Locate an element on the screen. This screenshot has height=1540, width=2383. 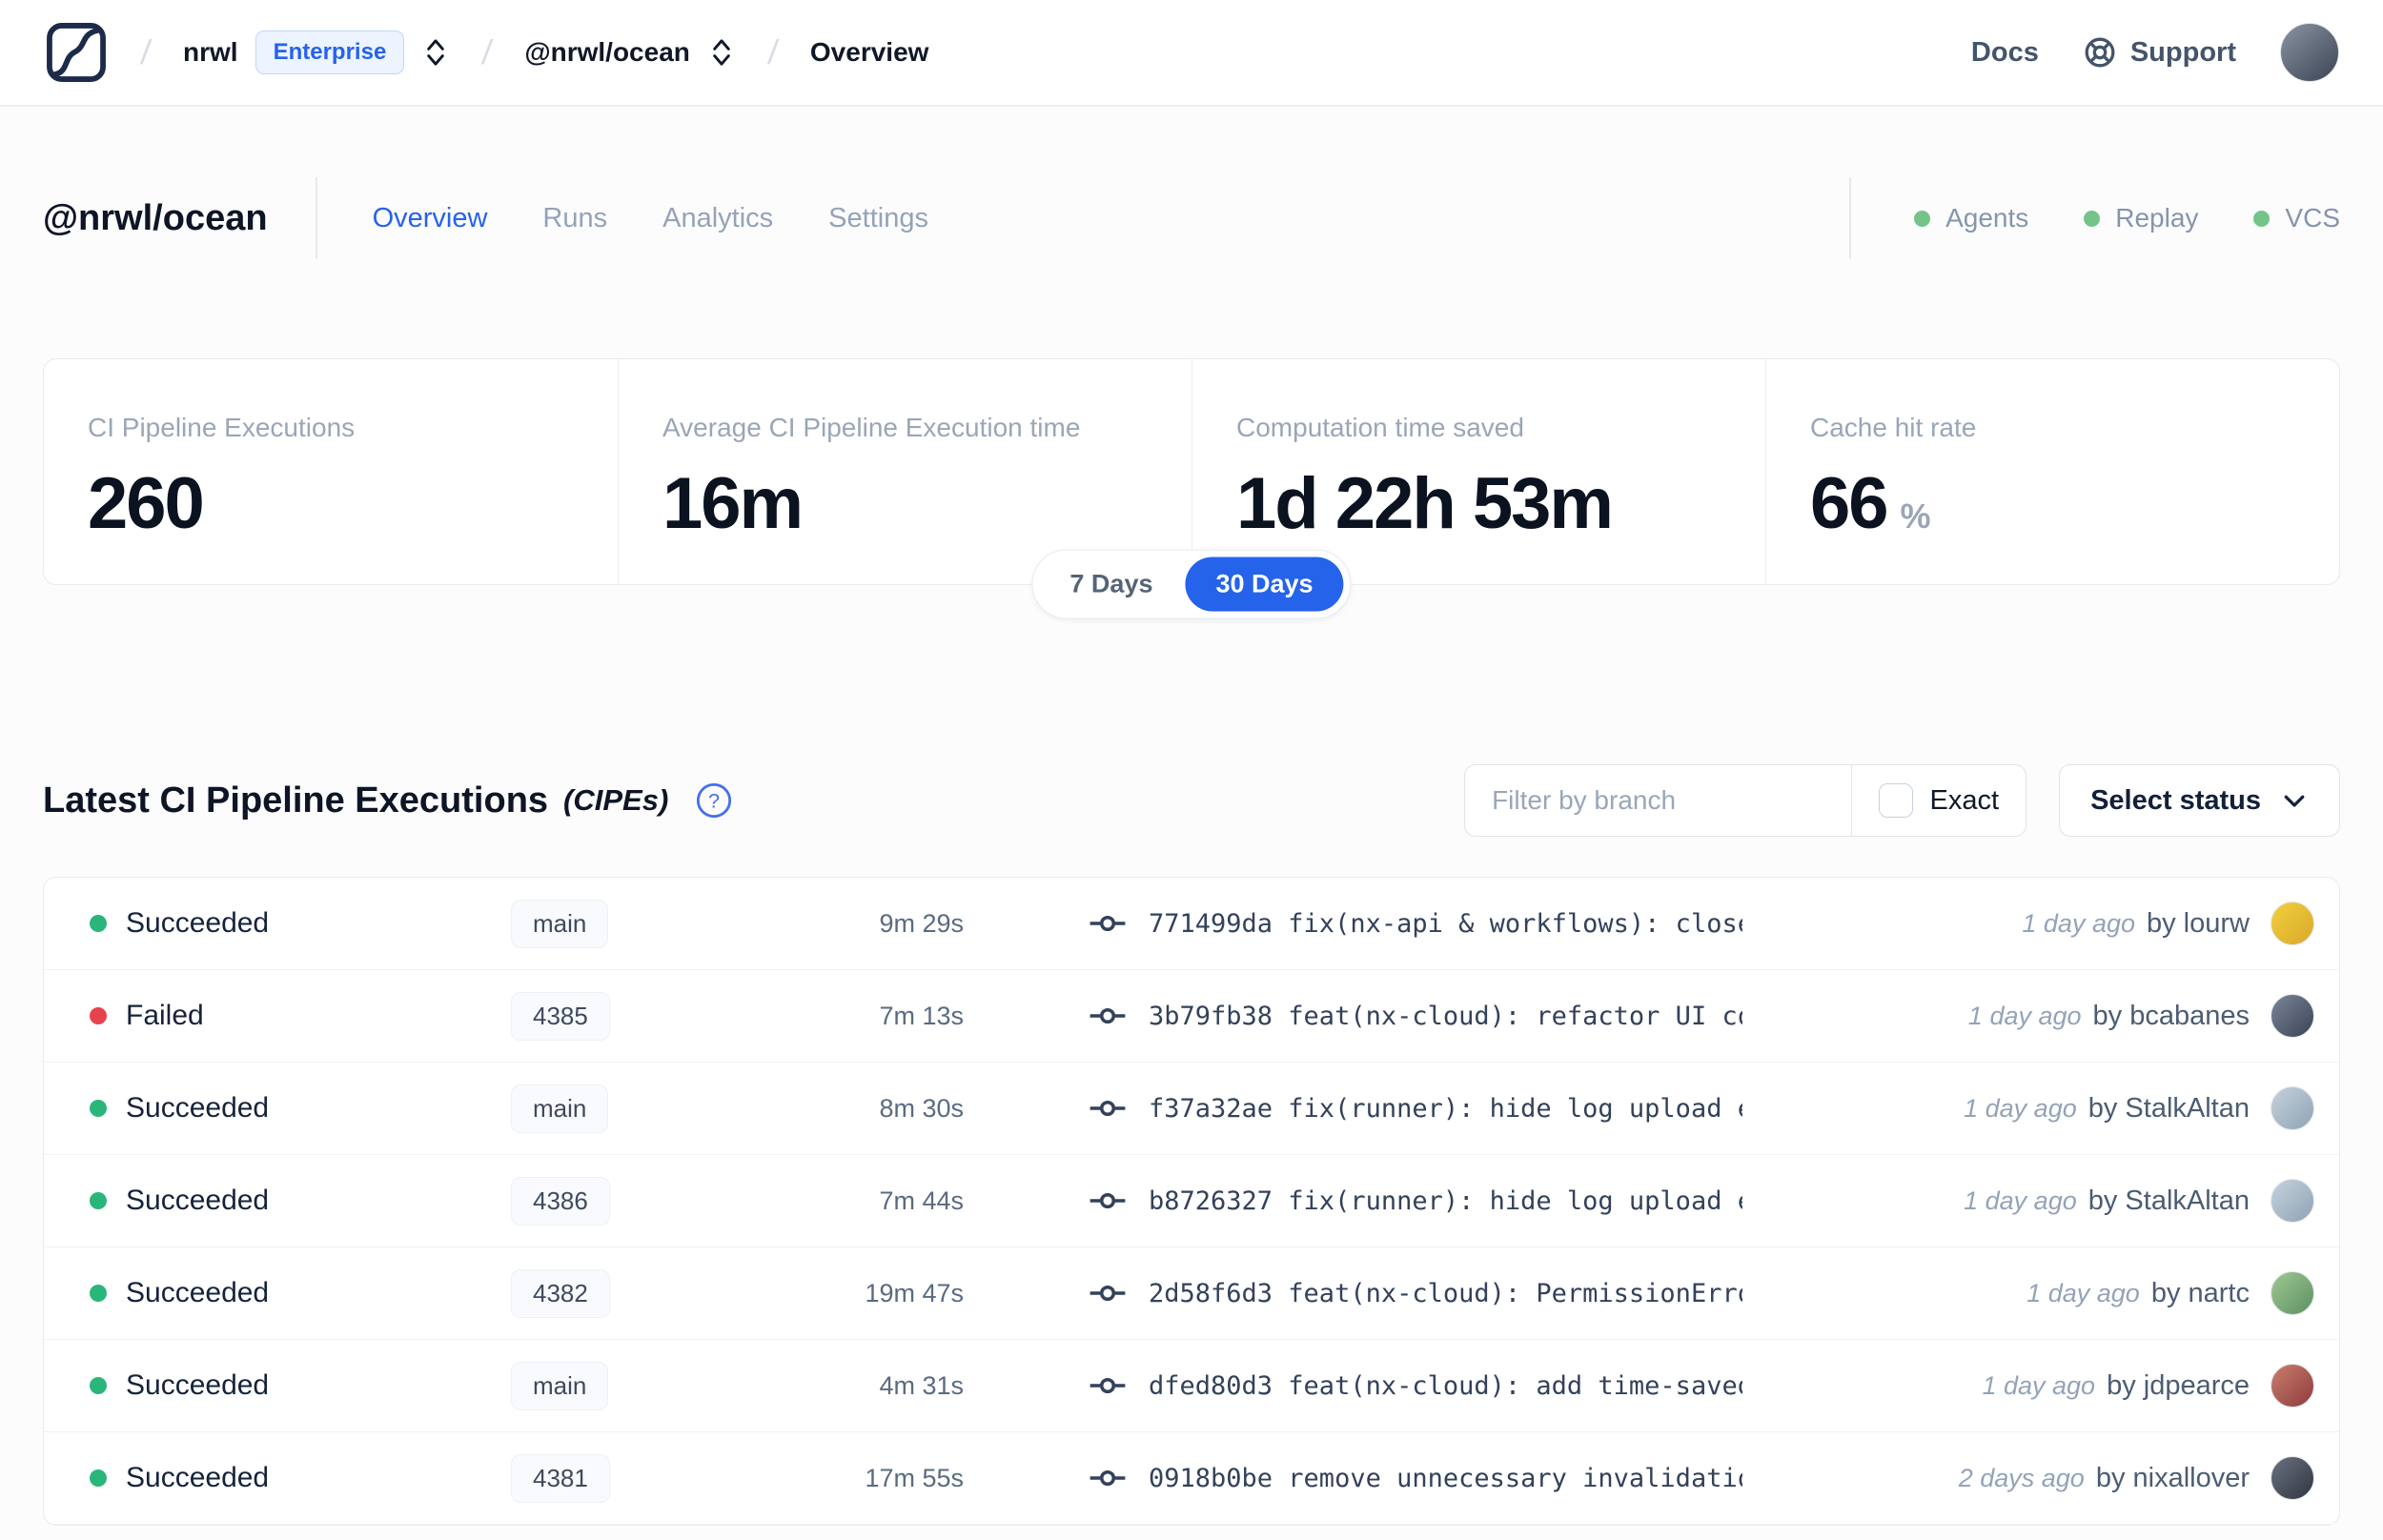
branch-cell: 4382 is located at coordinates (635, 1293).